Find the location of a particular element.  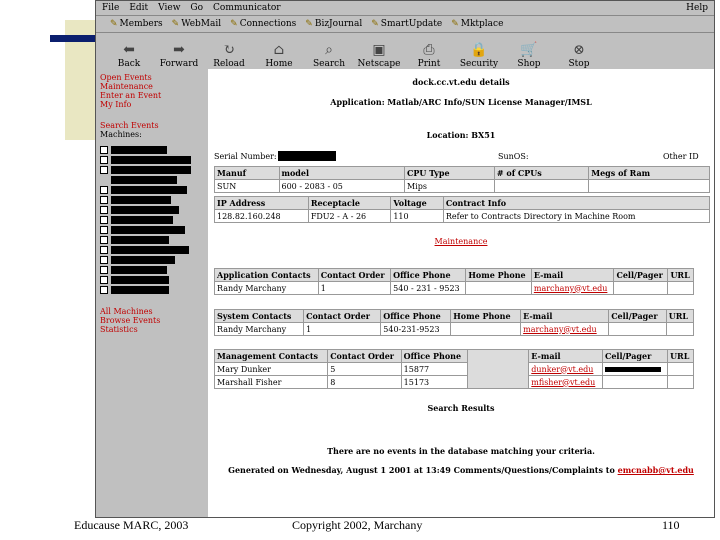

table-header: E-mail is located at coordinates (565, 316).